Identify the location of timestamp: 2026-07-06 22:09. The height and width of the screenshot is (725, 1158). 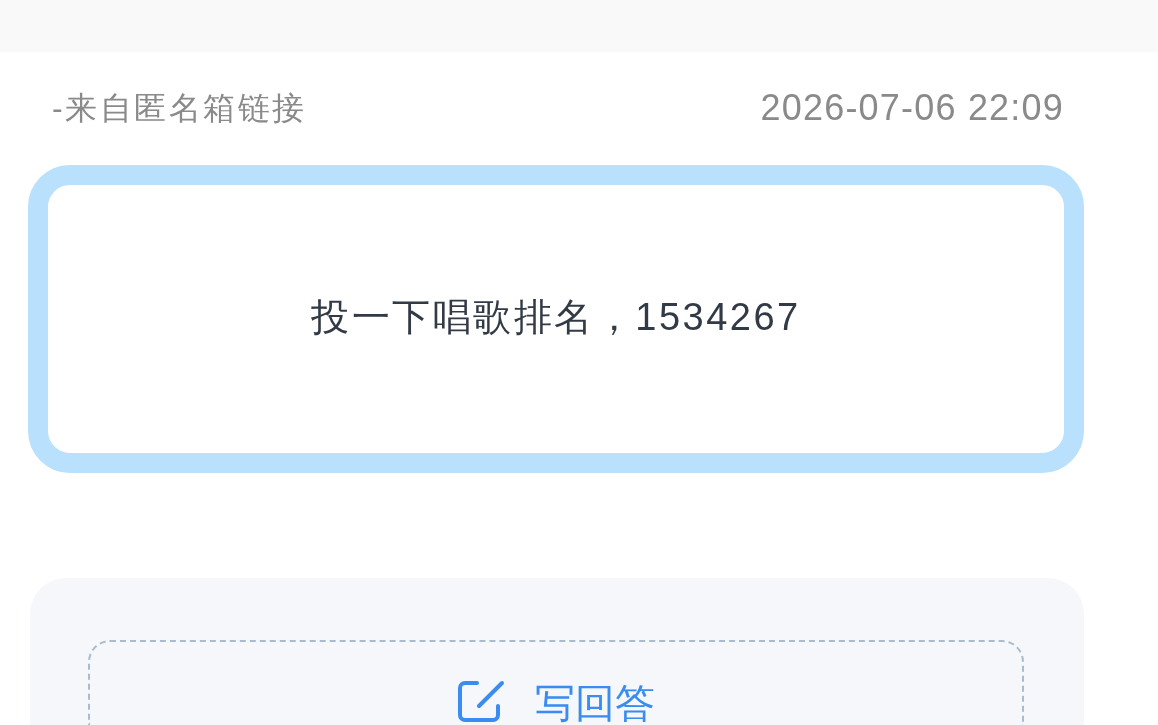
(912, 108).